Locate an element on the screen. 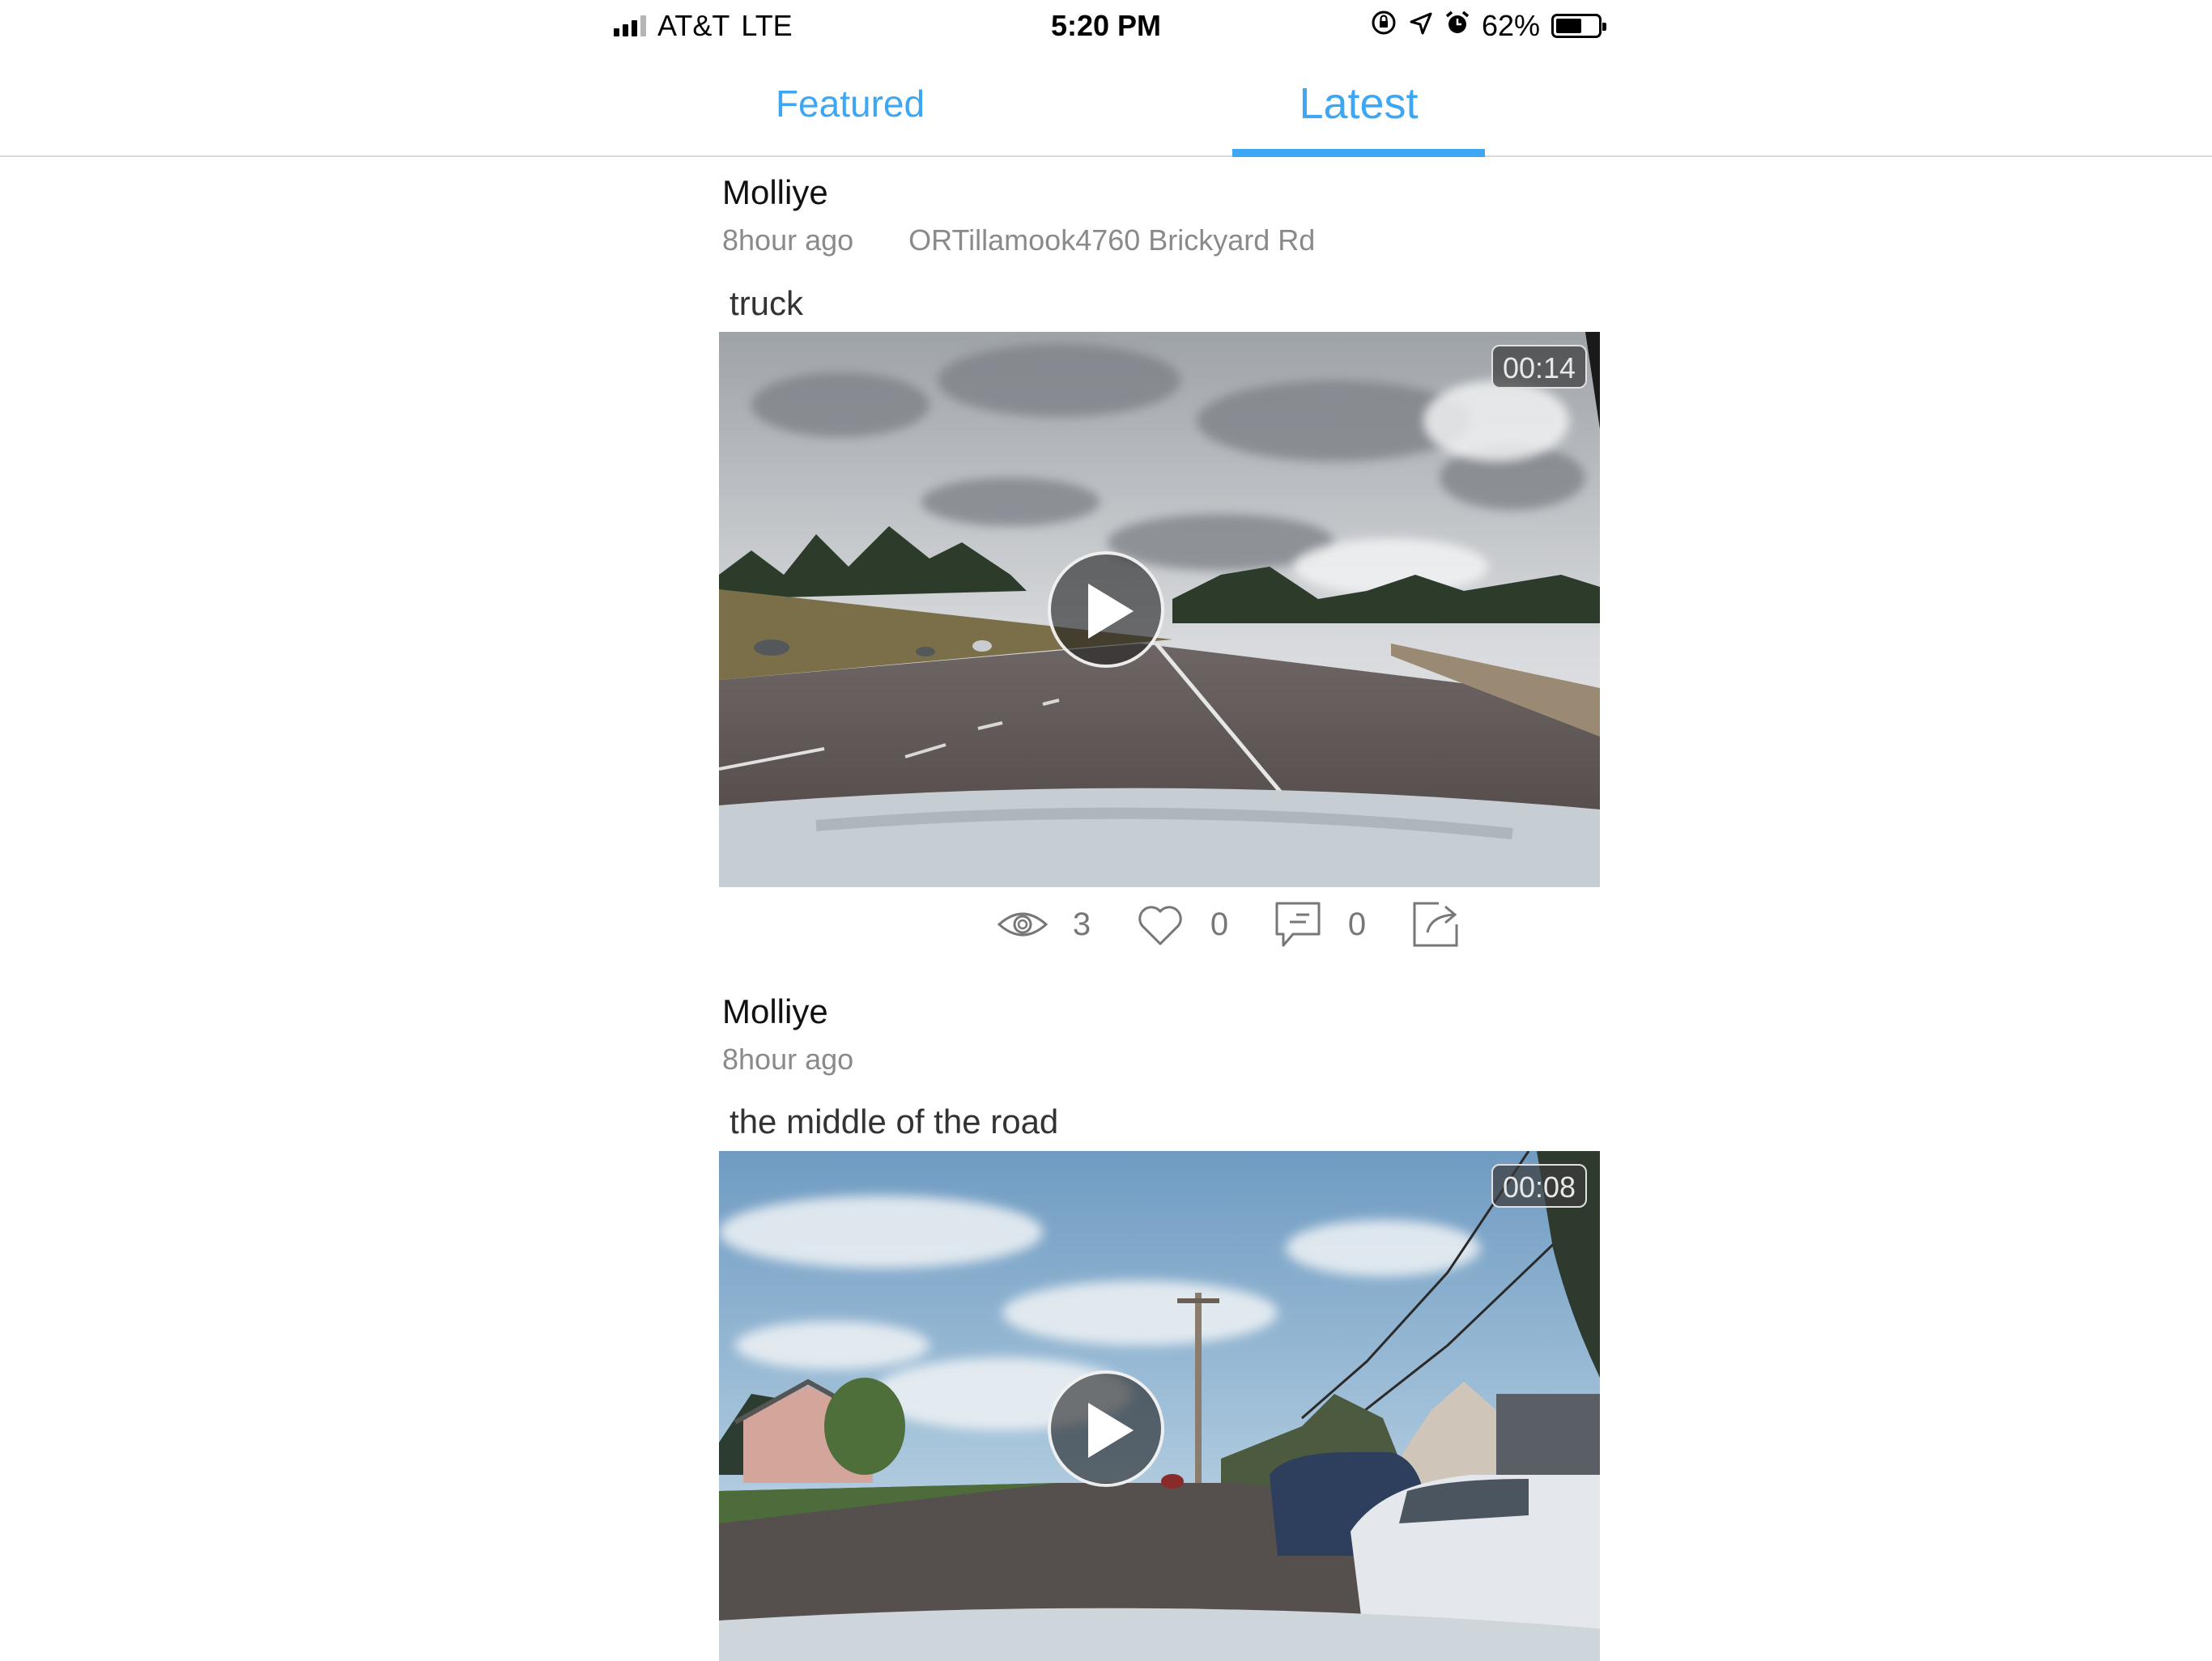 This screenshot has height=1661, width=2212. video-duration-badge: 00:08 is located at coordinates (1539, 1186).